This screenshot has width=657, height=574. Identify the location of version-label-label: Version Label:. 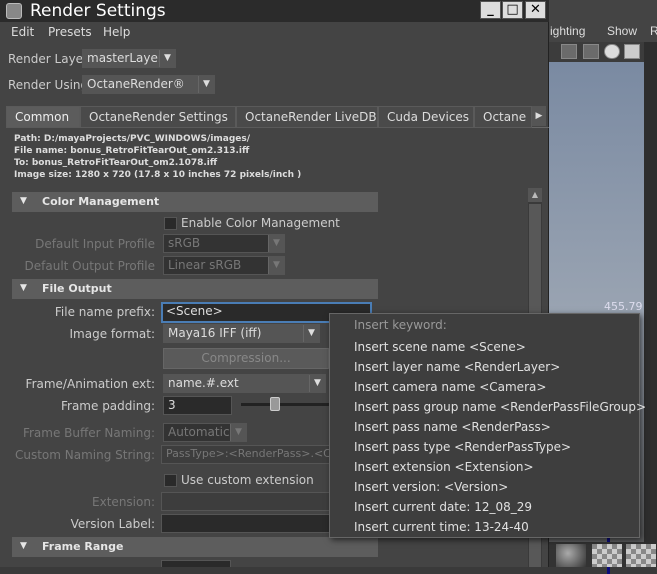
(112, 524).